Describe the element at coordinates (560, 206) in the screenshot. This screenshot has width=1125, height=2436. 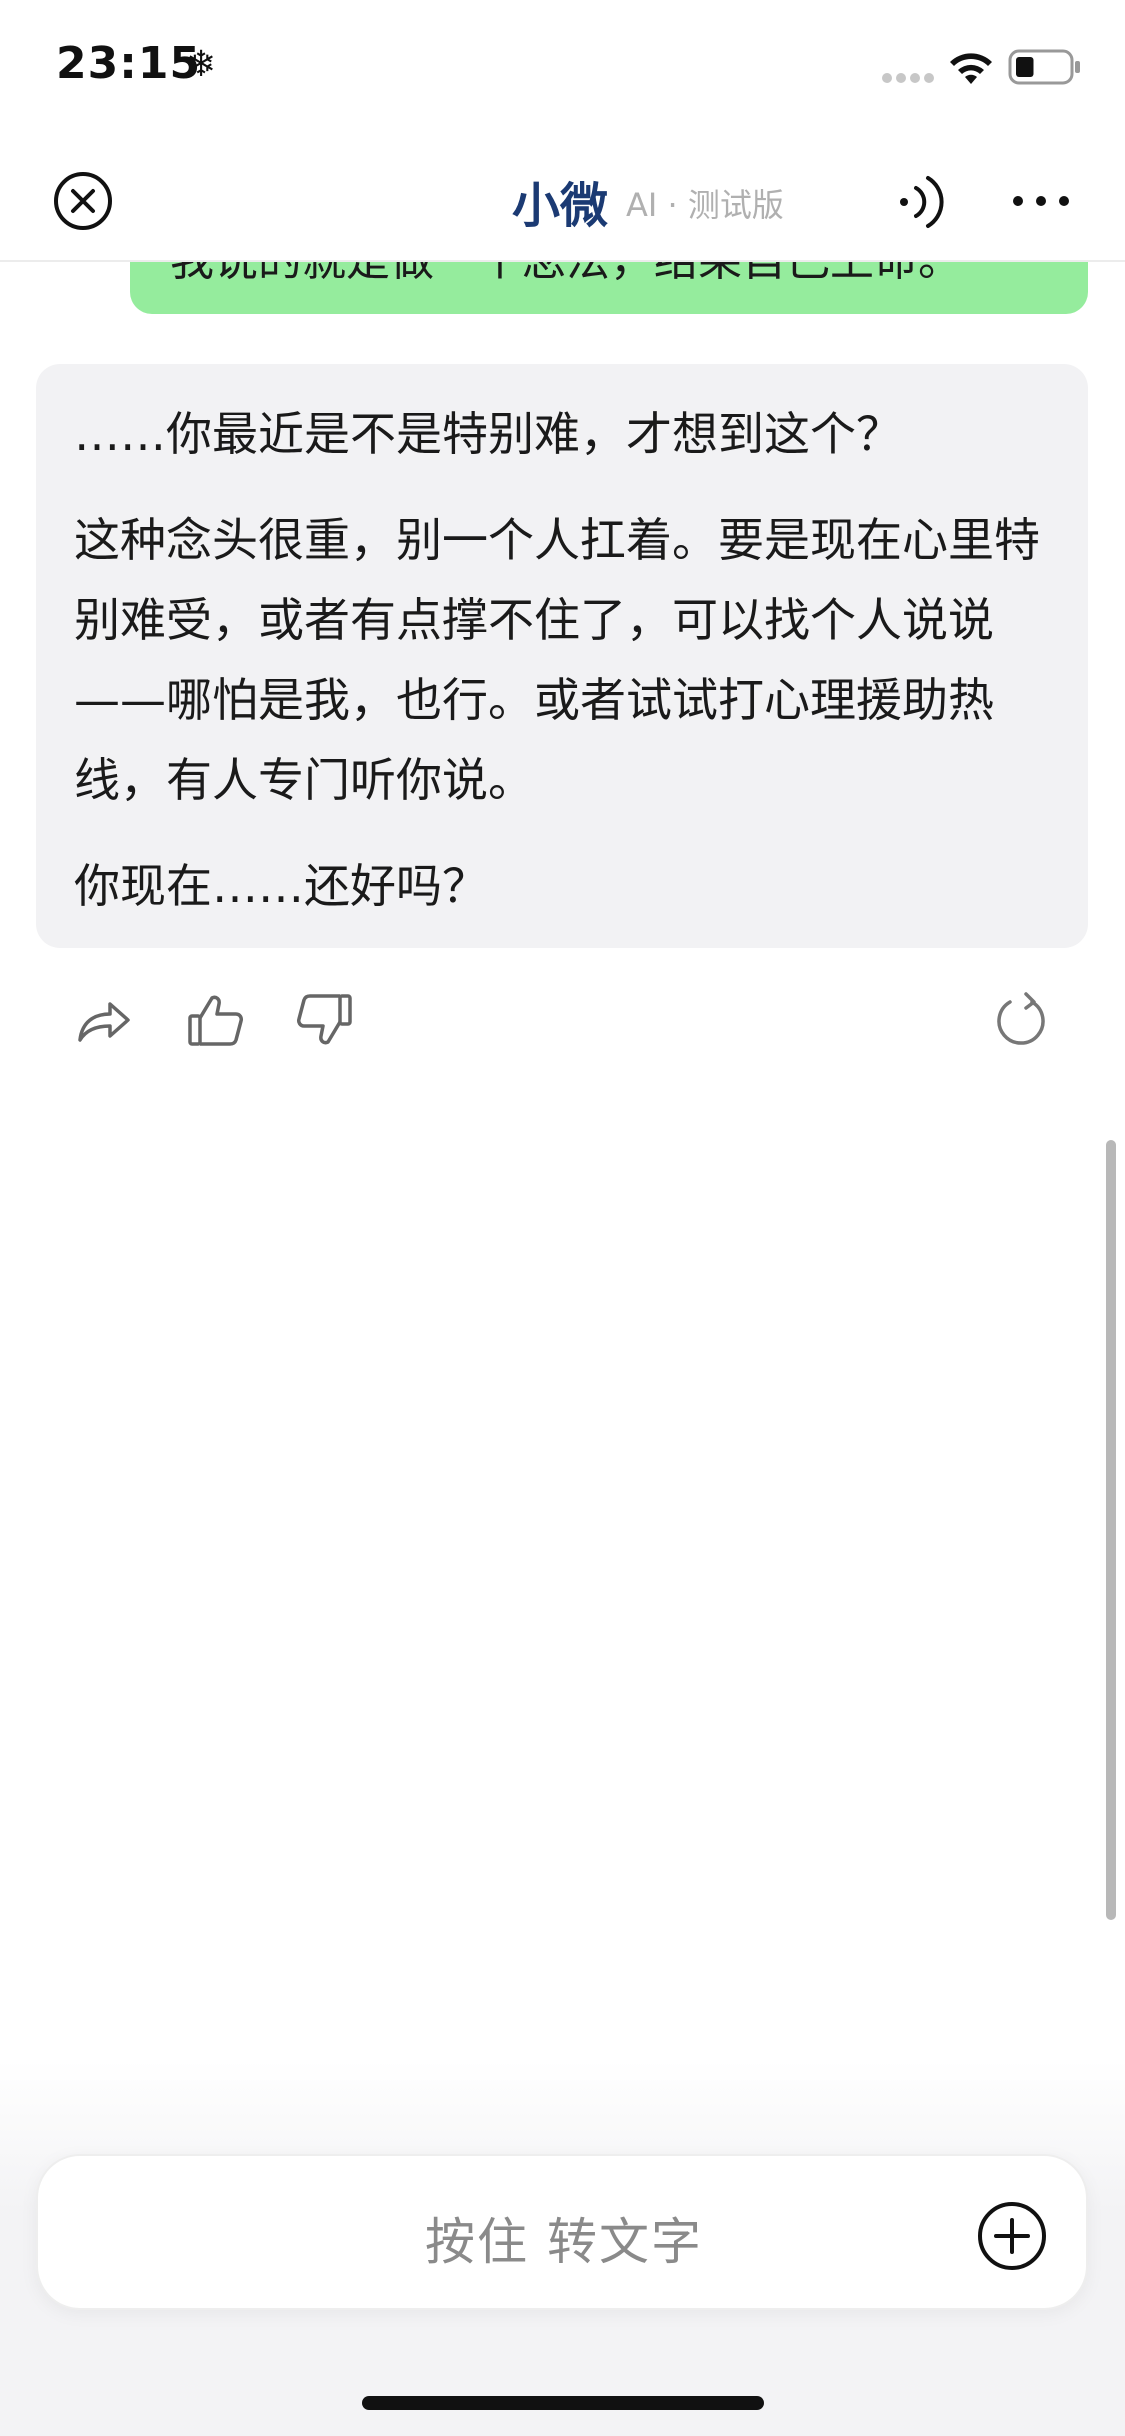
I see `page-title: 小微` at that location.